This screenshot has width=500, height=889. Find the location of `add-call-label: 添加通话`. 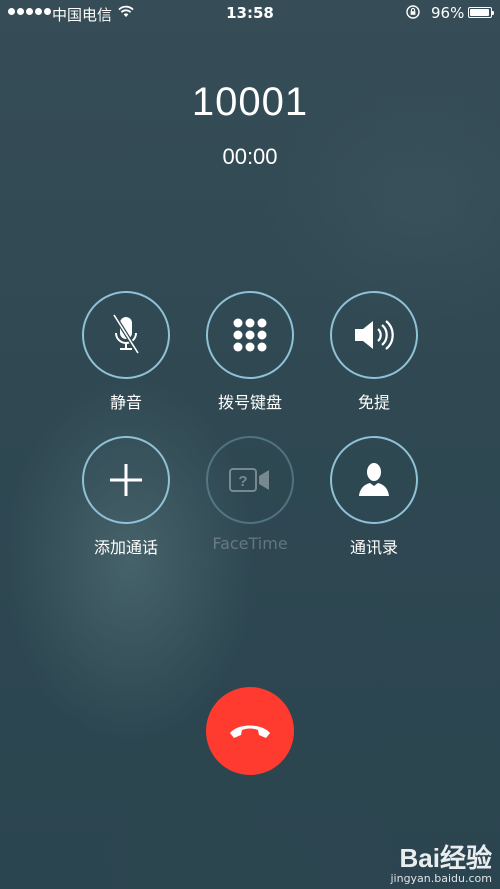

add-call-label: 添加通话 is located at coordinates (125, 547).